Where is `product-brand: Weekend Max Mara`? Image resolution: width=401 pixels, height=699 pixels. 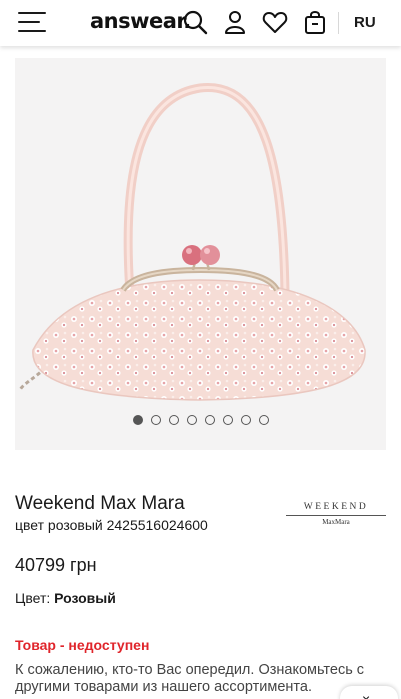 product-brand: Weekend Max Mara is located at coordinates (100, 504).